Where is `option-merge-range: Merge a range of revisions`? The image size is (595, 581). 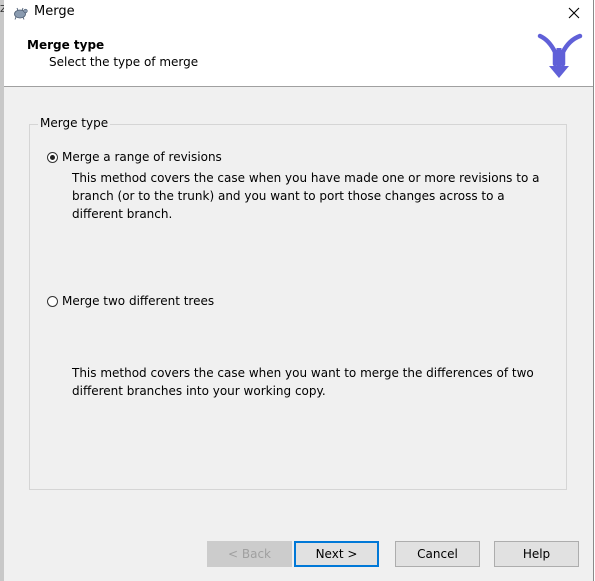
option-merge-range: Merge a range of revisions is located at coordinates (134, 157).